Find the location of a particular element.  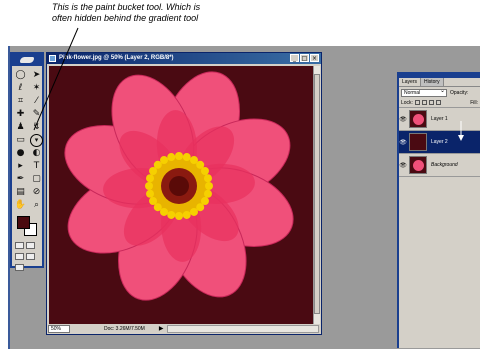

layer-row: 👁 Layer 2 is located at coordinates (439, 142).